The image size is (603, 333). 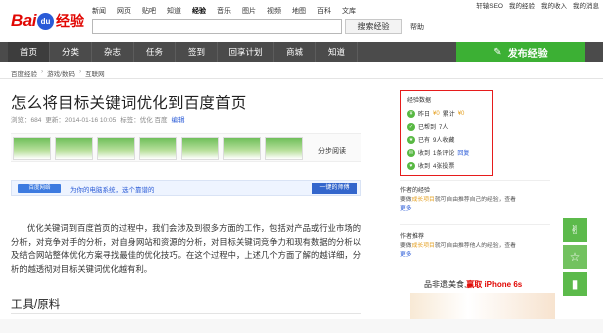 I want to click on article-title: 怎么将目标关键词优化到百度首页, so click(x=129, y=103).